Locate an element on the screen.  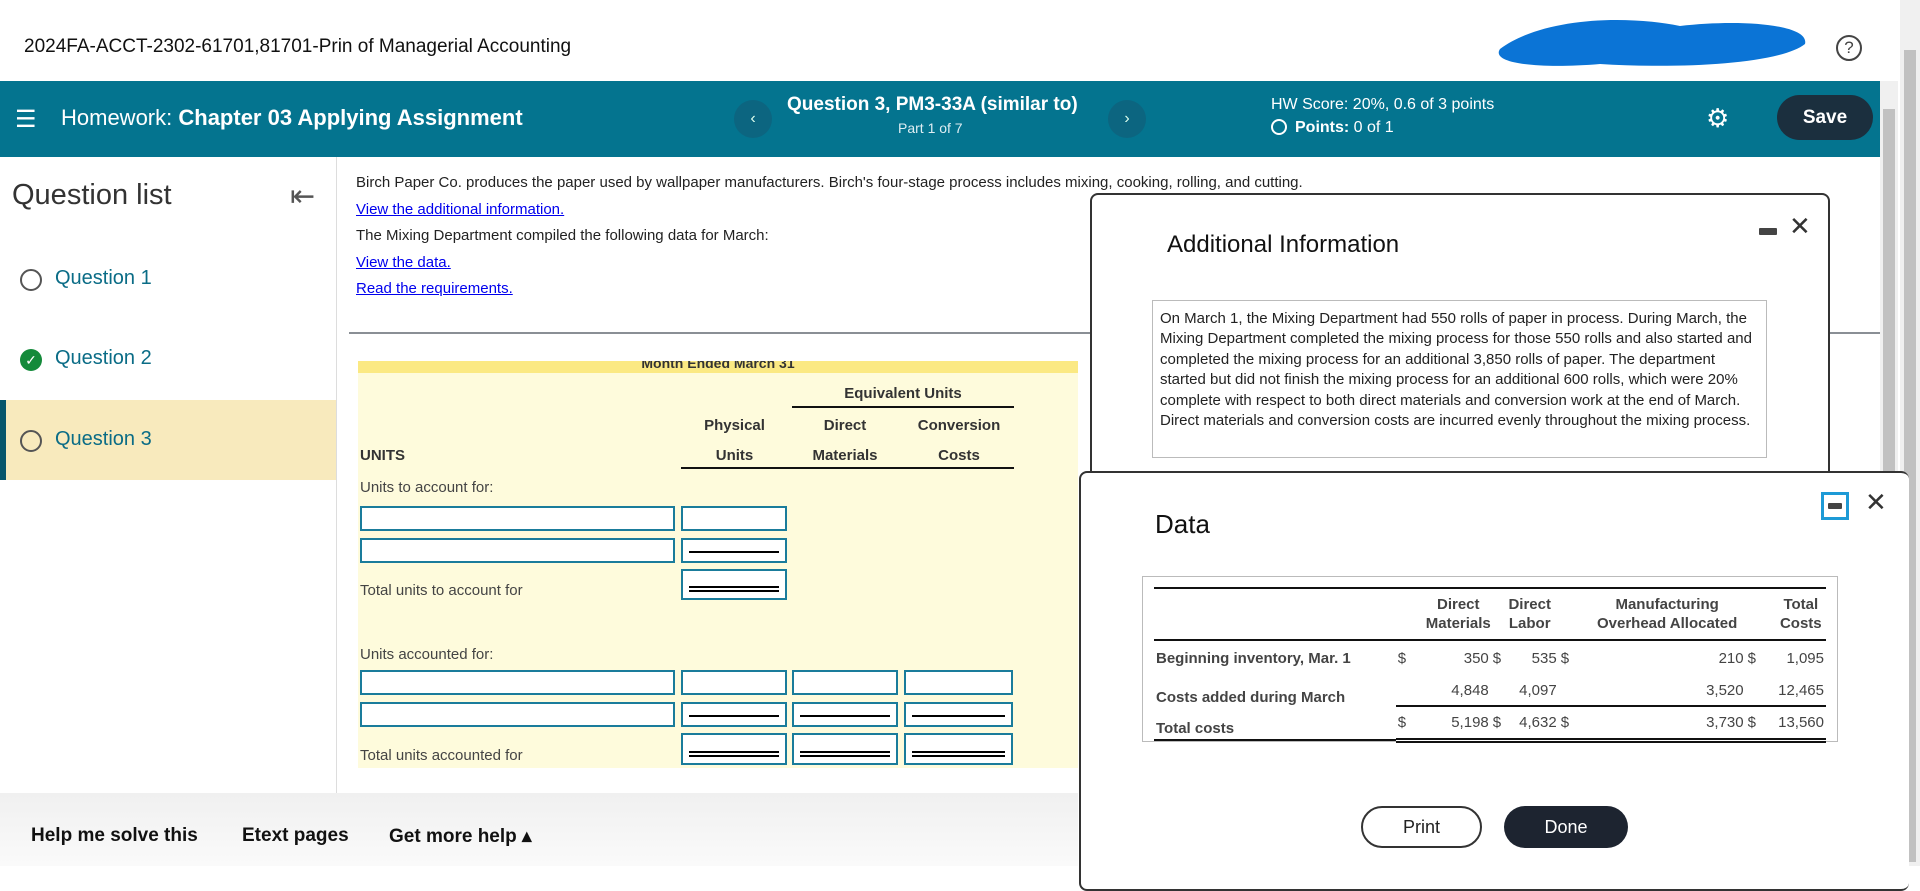
total-accounted-label: Total units accounted for is located at coordinates (441, 755).